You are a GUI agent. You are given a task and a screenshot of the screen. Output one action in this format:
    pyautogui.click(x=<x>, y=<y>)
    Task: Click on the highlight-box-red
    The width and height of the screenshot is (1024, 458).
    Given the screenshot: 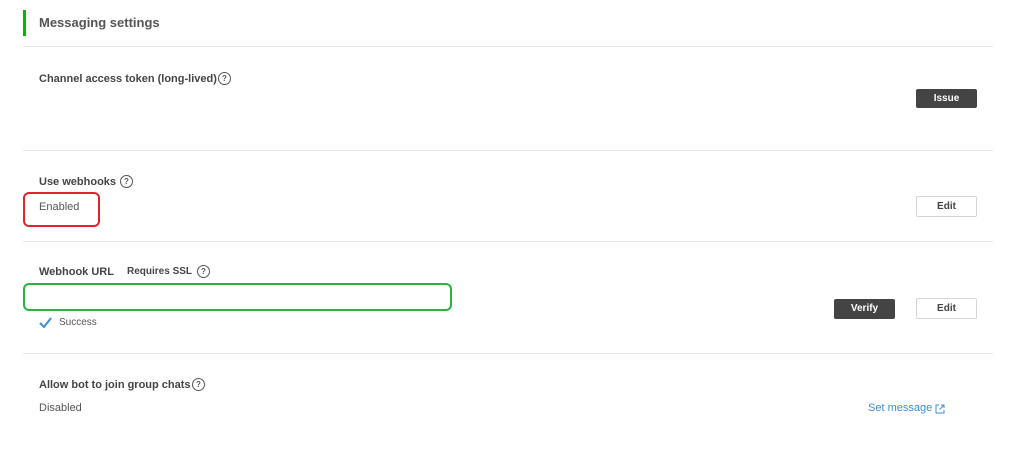 What is the action you would take?
    pyautogui.click(x=61, y=209)
    